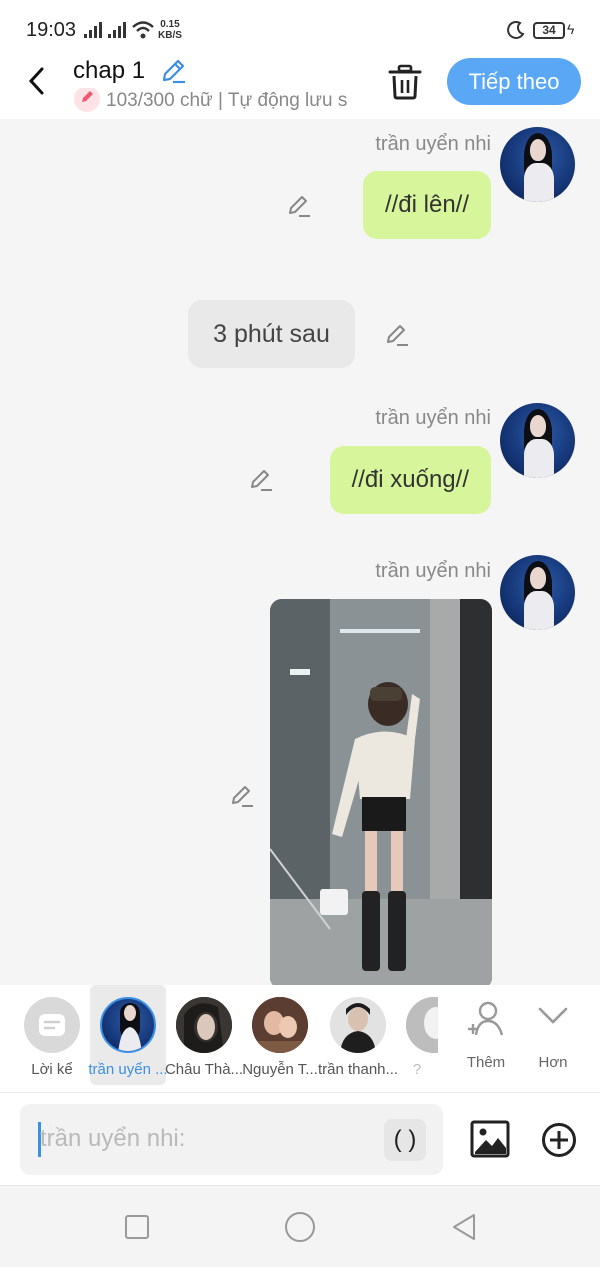 Image resolution: width=600 pixels, height=1267 pixels. What do you see at coordinates (87, 100) in the screenshot?
I see `pencil-badge-icon` at bounding box center [87, 100].